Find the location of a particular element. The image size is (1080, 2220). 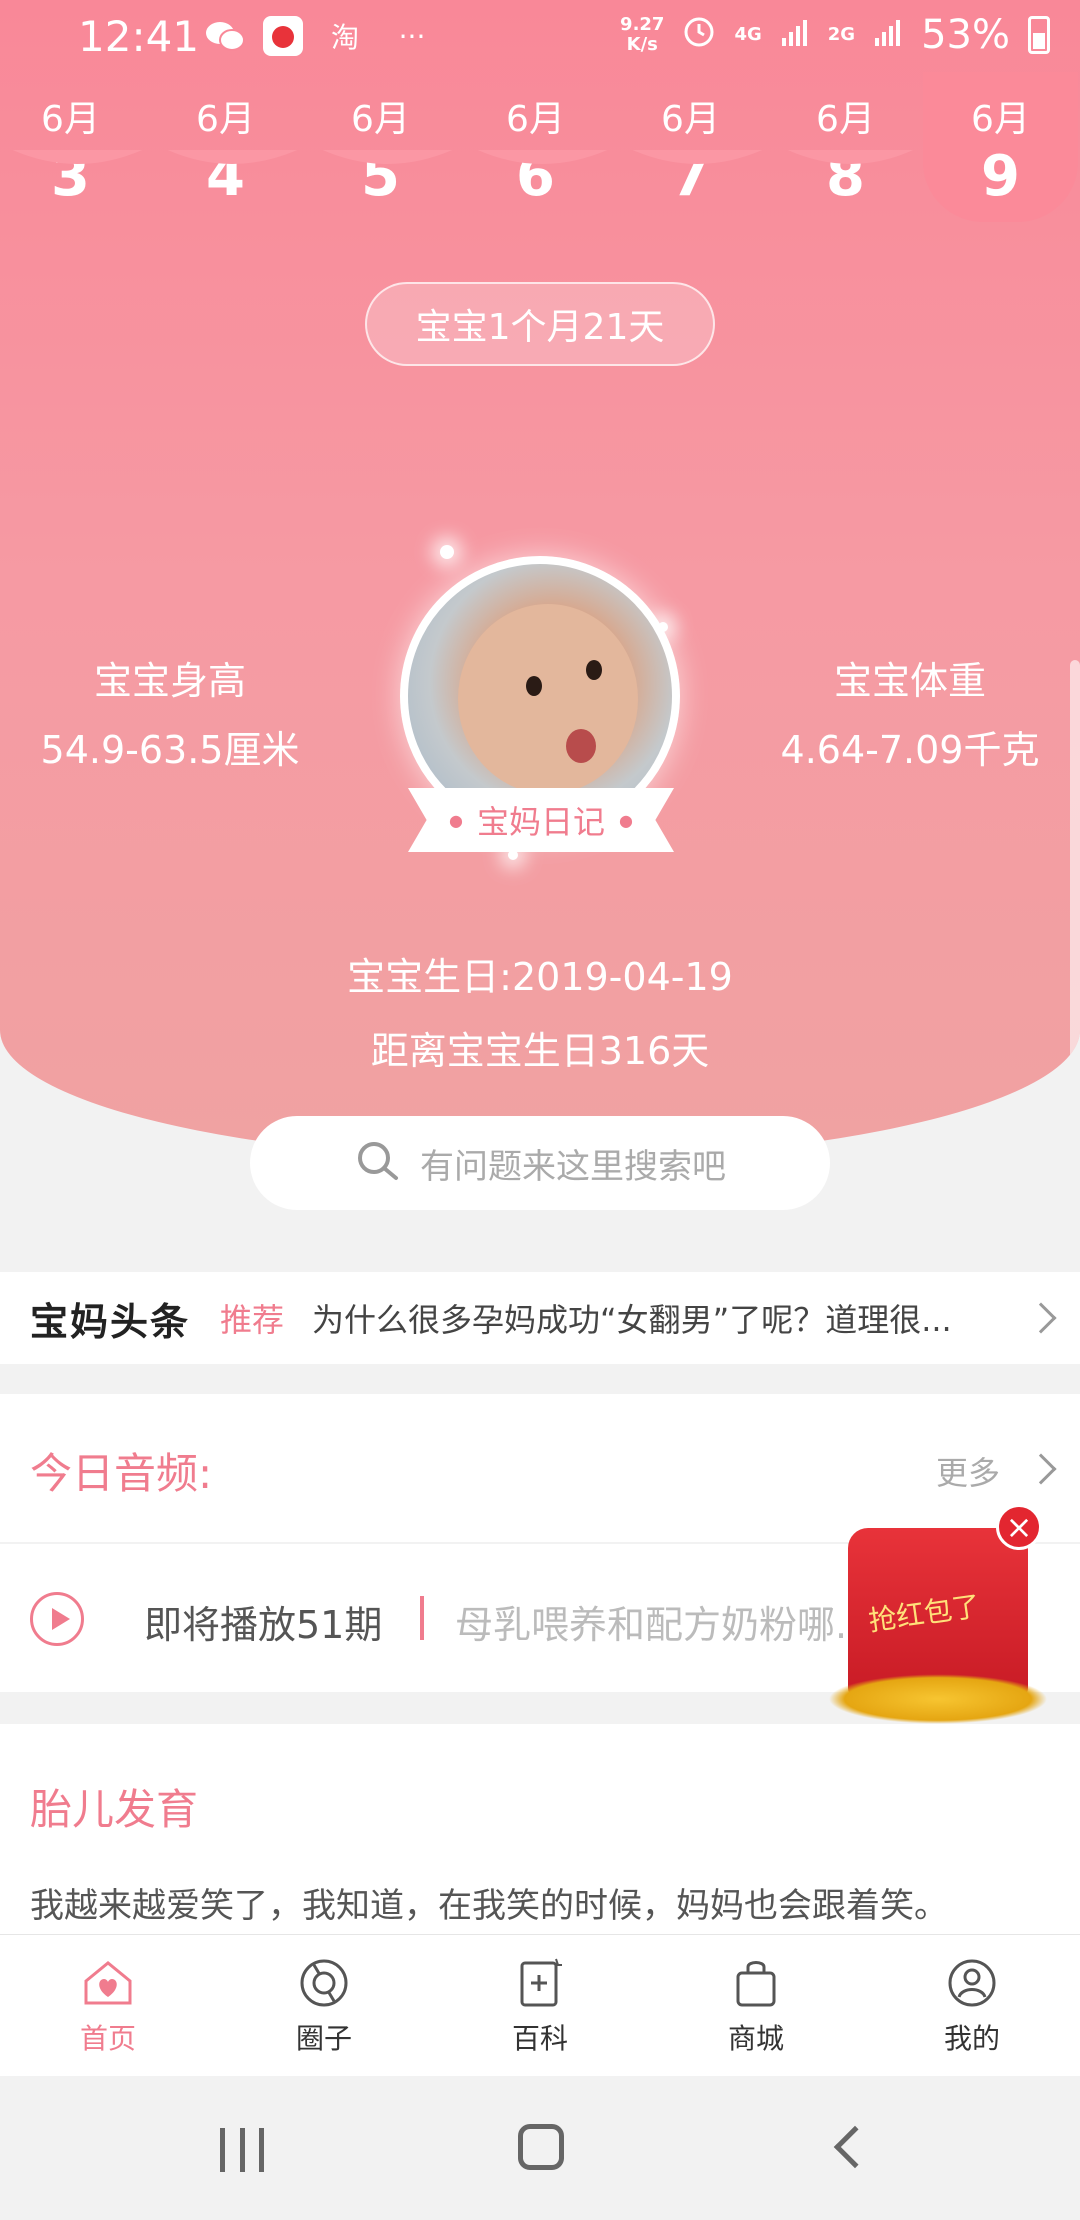

back-button is located at coordinates (855, 2147).